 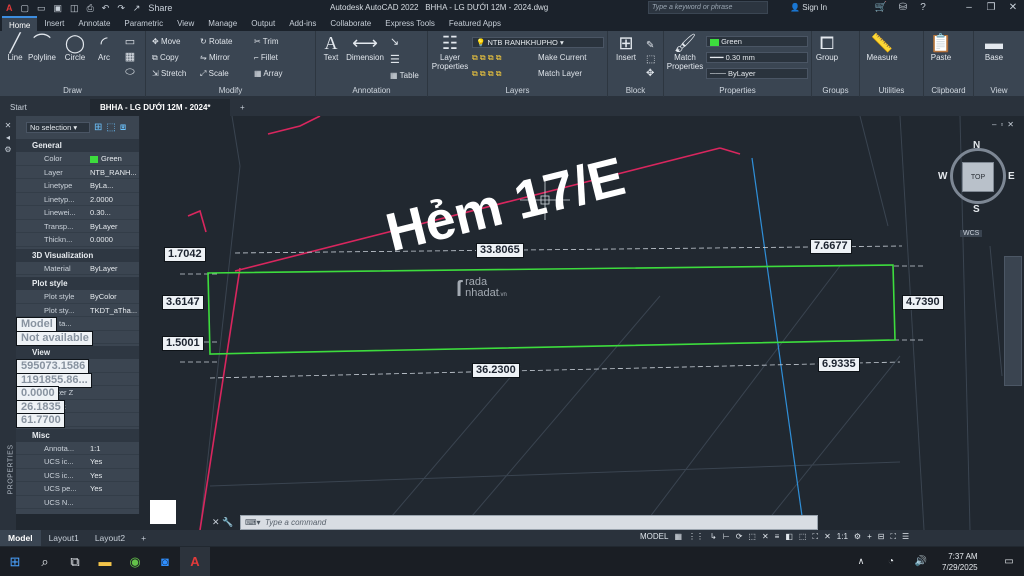 I want to click on tab-collaborate: Collaborate, so click(x=350, y=23).